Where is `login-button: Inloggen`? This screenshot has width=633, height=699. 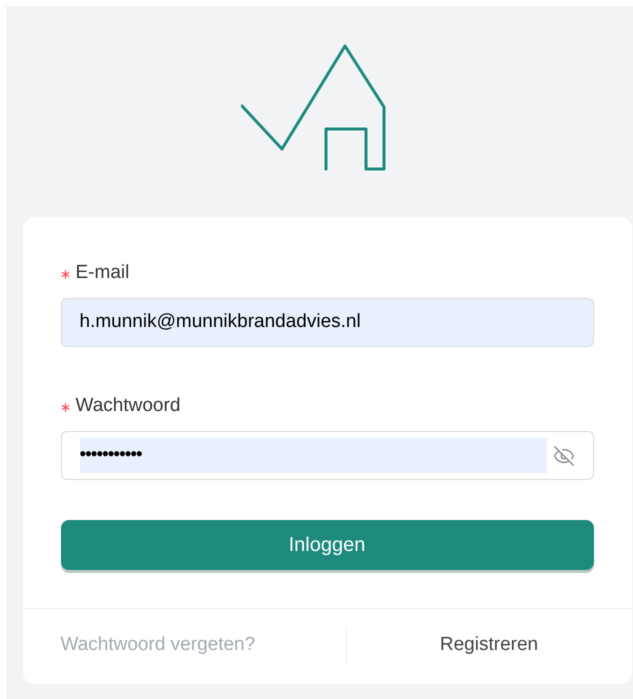 login-button: Inloggen is located at coordinates (327, 545).